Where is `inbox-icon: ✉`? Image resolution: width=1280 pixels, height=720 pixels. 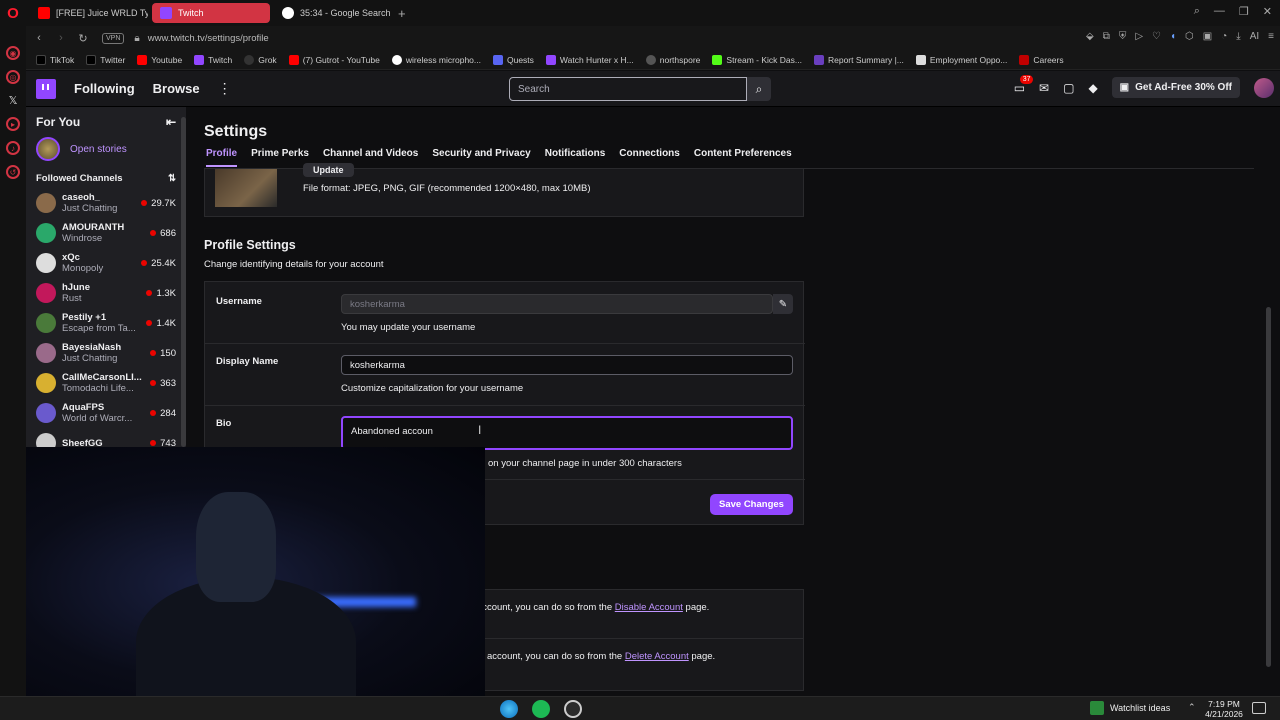
inbox-icon: ✉ is located at coordinates (1044, 88).